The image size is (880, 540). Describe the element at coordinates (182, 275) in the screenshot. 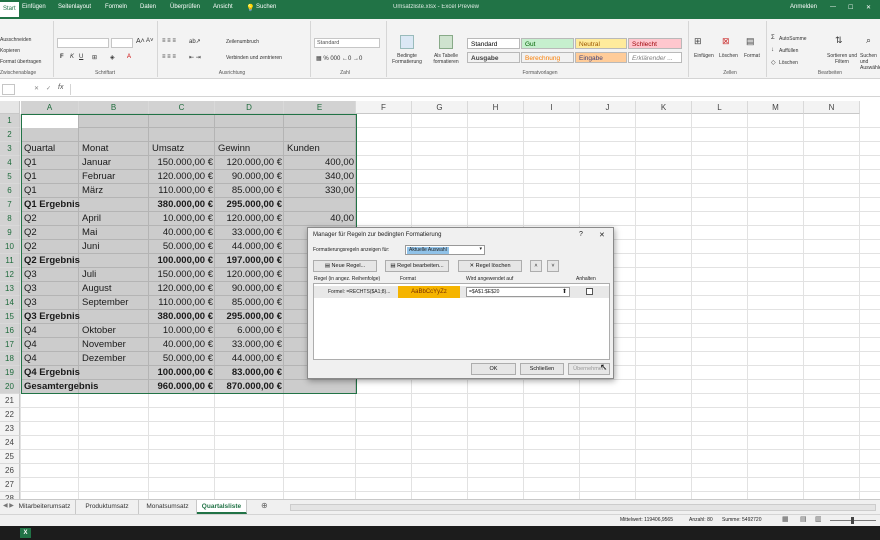

I see `cell-C12: 150.000,00 €` at that location.